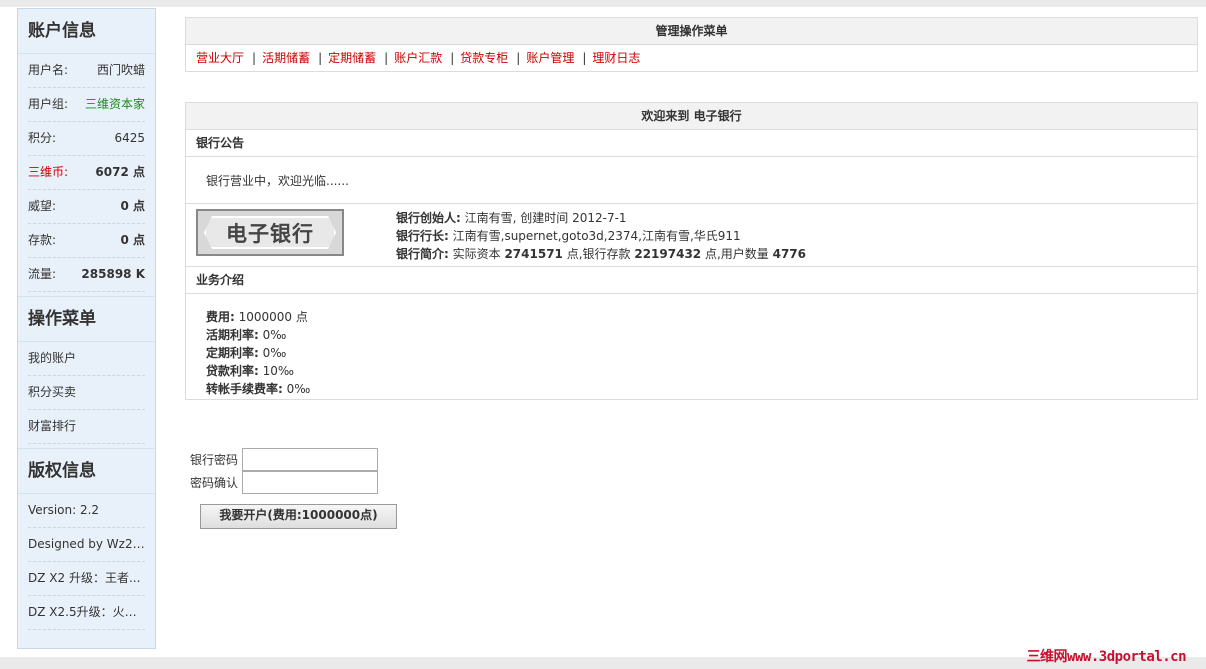 This screenshot has width=1206, height=669. I want to click on bottom-strip, so click(603, 663).